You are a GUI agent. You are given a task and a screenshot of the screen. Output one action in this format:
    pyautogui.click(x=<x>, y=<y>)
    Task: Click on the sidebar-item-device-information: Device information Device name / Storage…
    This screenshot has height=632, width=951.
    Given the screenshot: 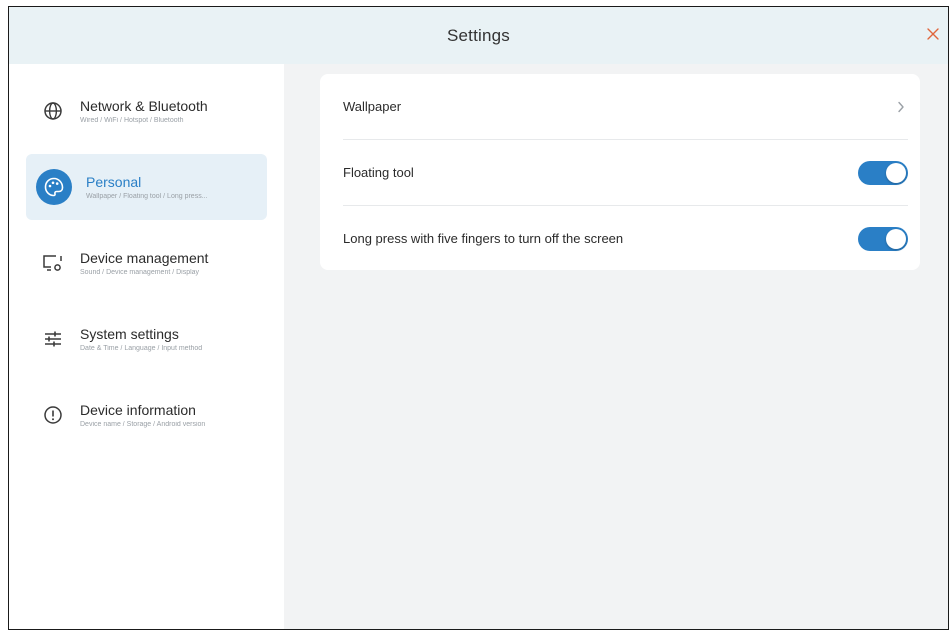 What is the action you would take?
    pyautogui.click(x=146, y=415)
    